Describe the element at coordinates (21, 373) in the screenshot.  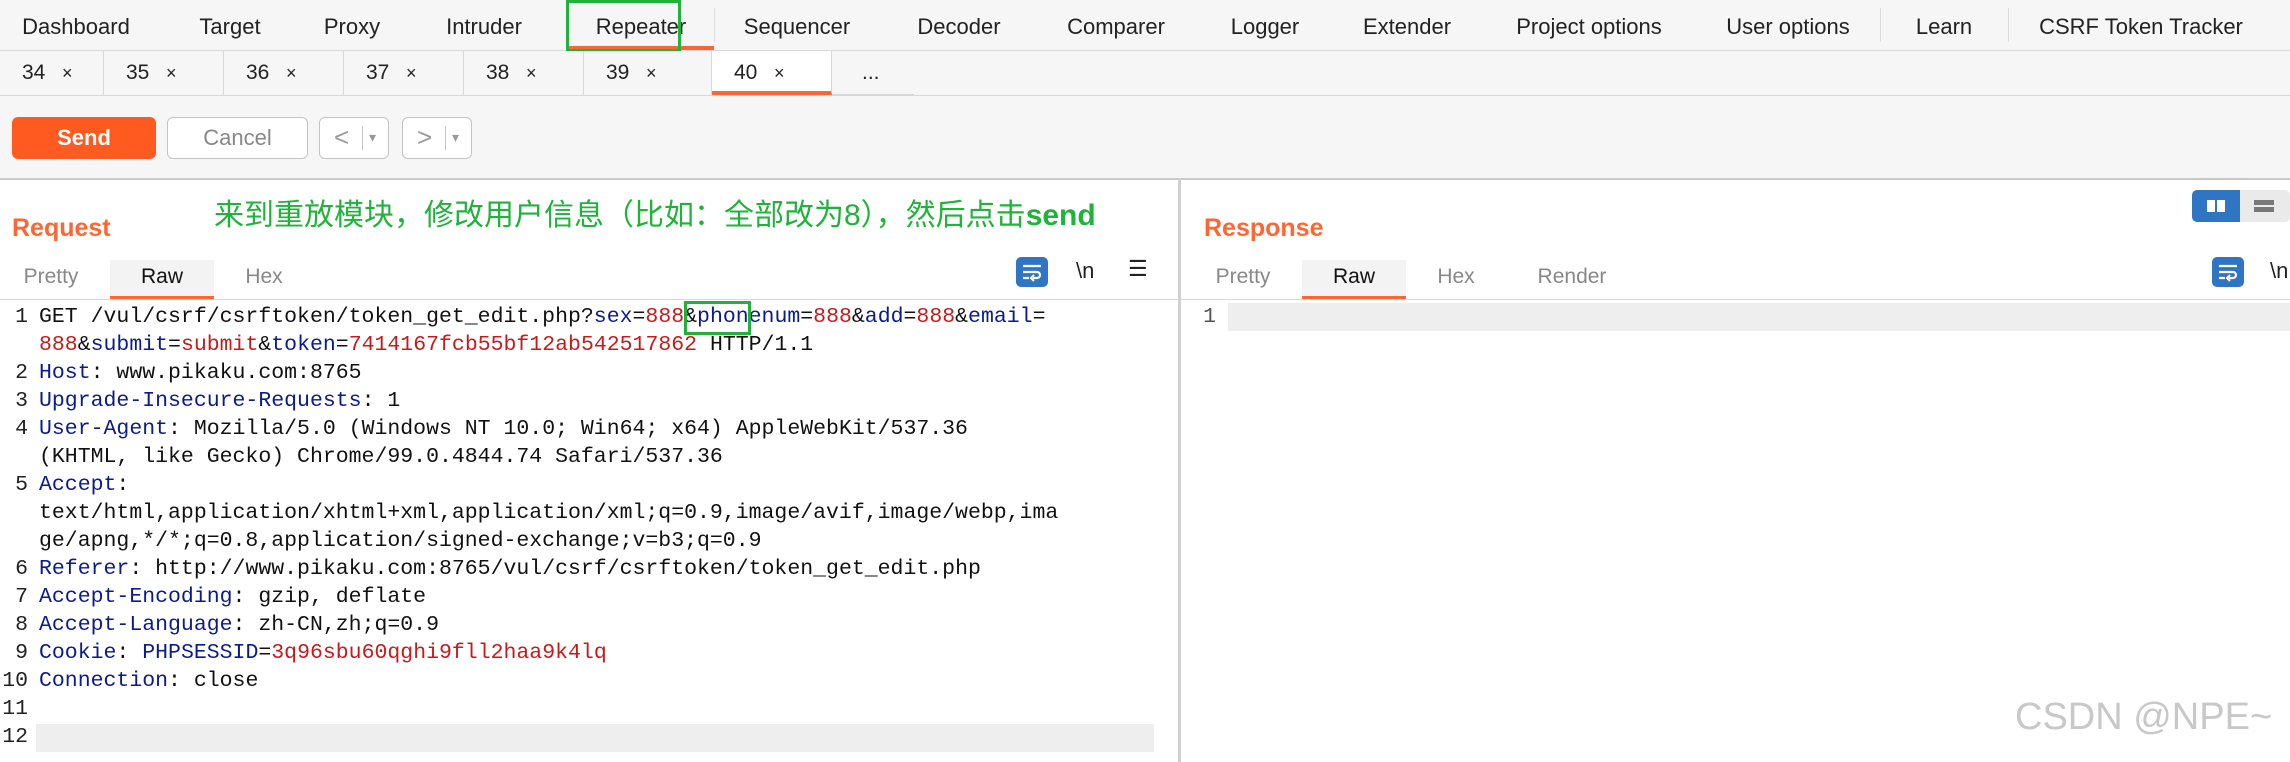
I see `line-number: 2` at that location.